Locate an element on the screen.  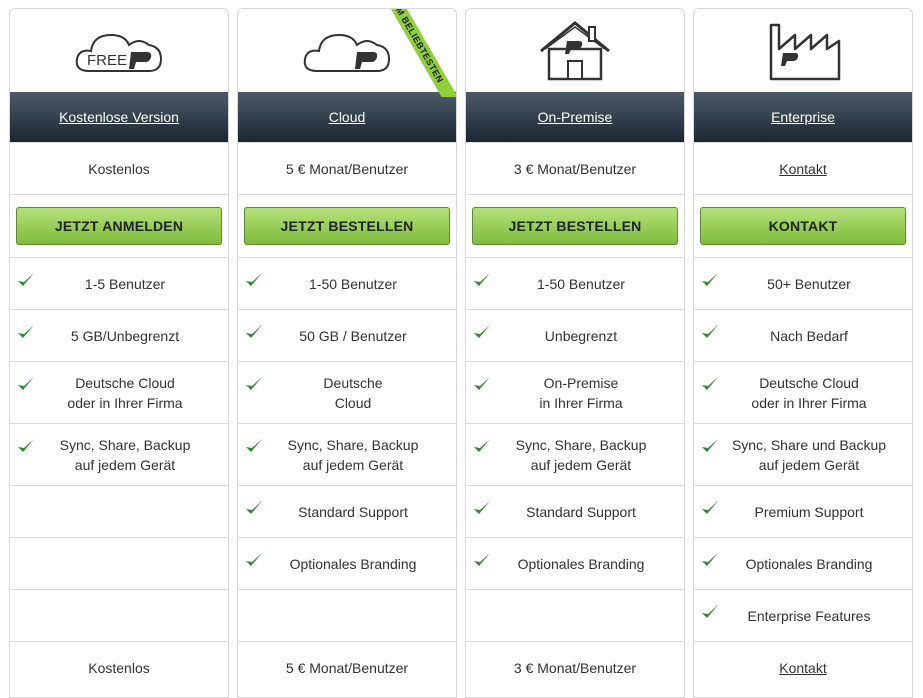
plan-title-link: Enterprise is located at coordinates (803, 117).